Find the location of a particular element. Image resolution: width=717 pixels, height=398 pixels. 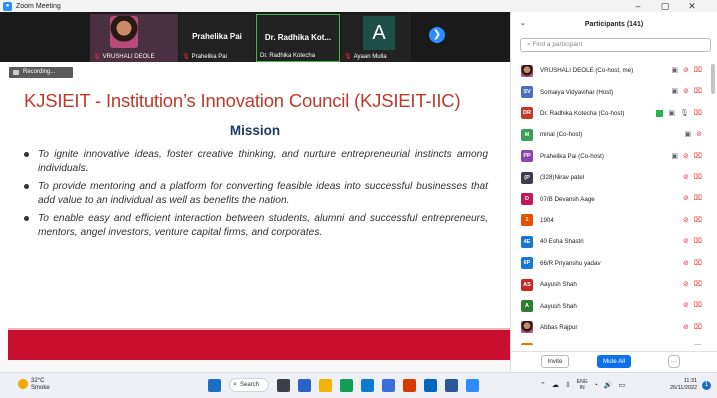

notification-badge: 1 is located at coordinates (706, 385).